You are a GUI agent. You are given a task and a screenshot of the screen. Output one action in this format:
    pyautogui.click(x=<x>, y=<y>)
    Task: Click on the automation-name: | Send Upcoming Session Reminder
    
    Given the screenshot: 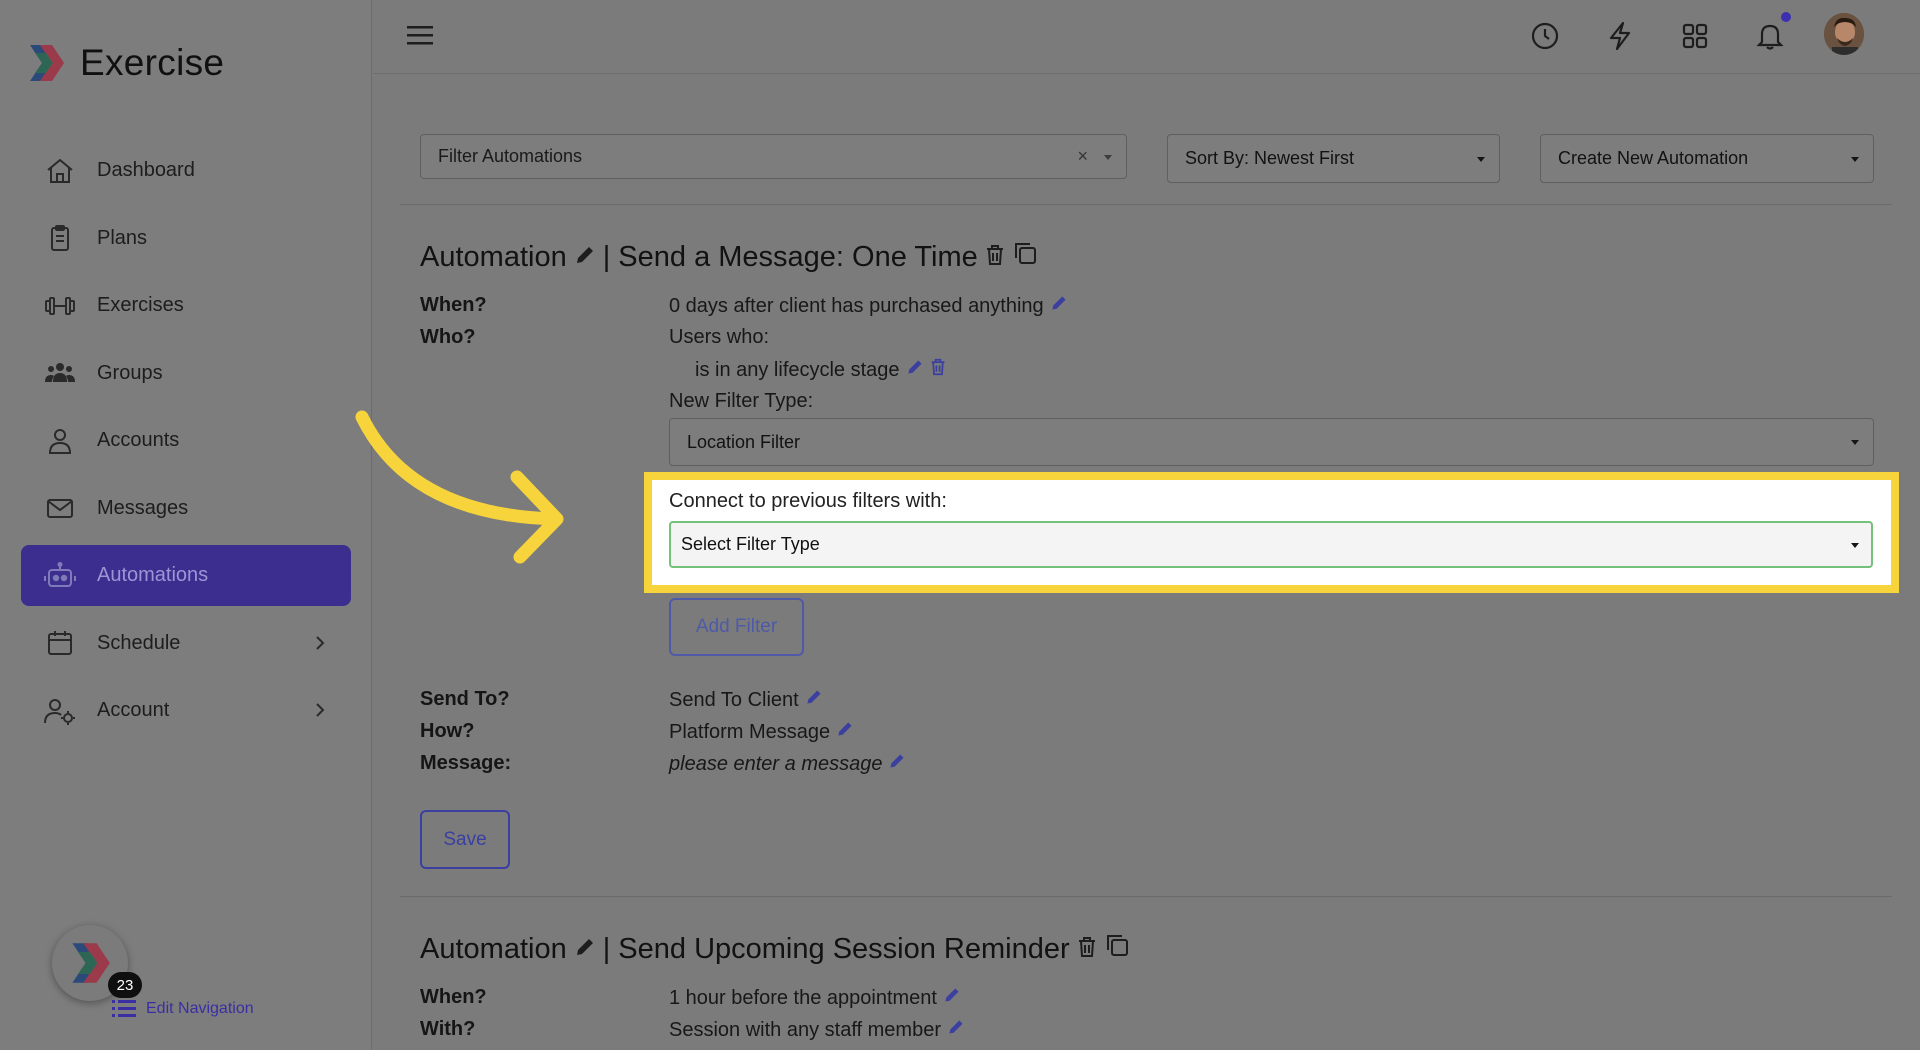 What is the action you would take?
    pyautogui.click(x=836, y=948)
    